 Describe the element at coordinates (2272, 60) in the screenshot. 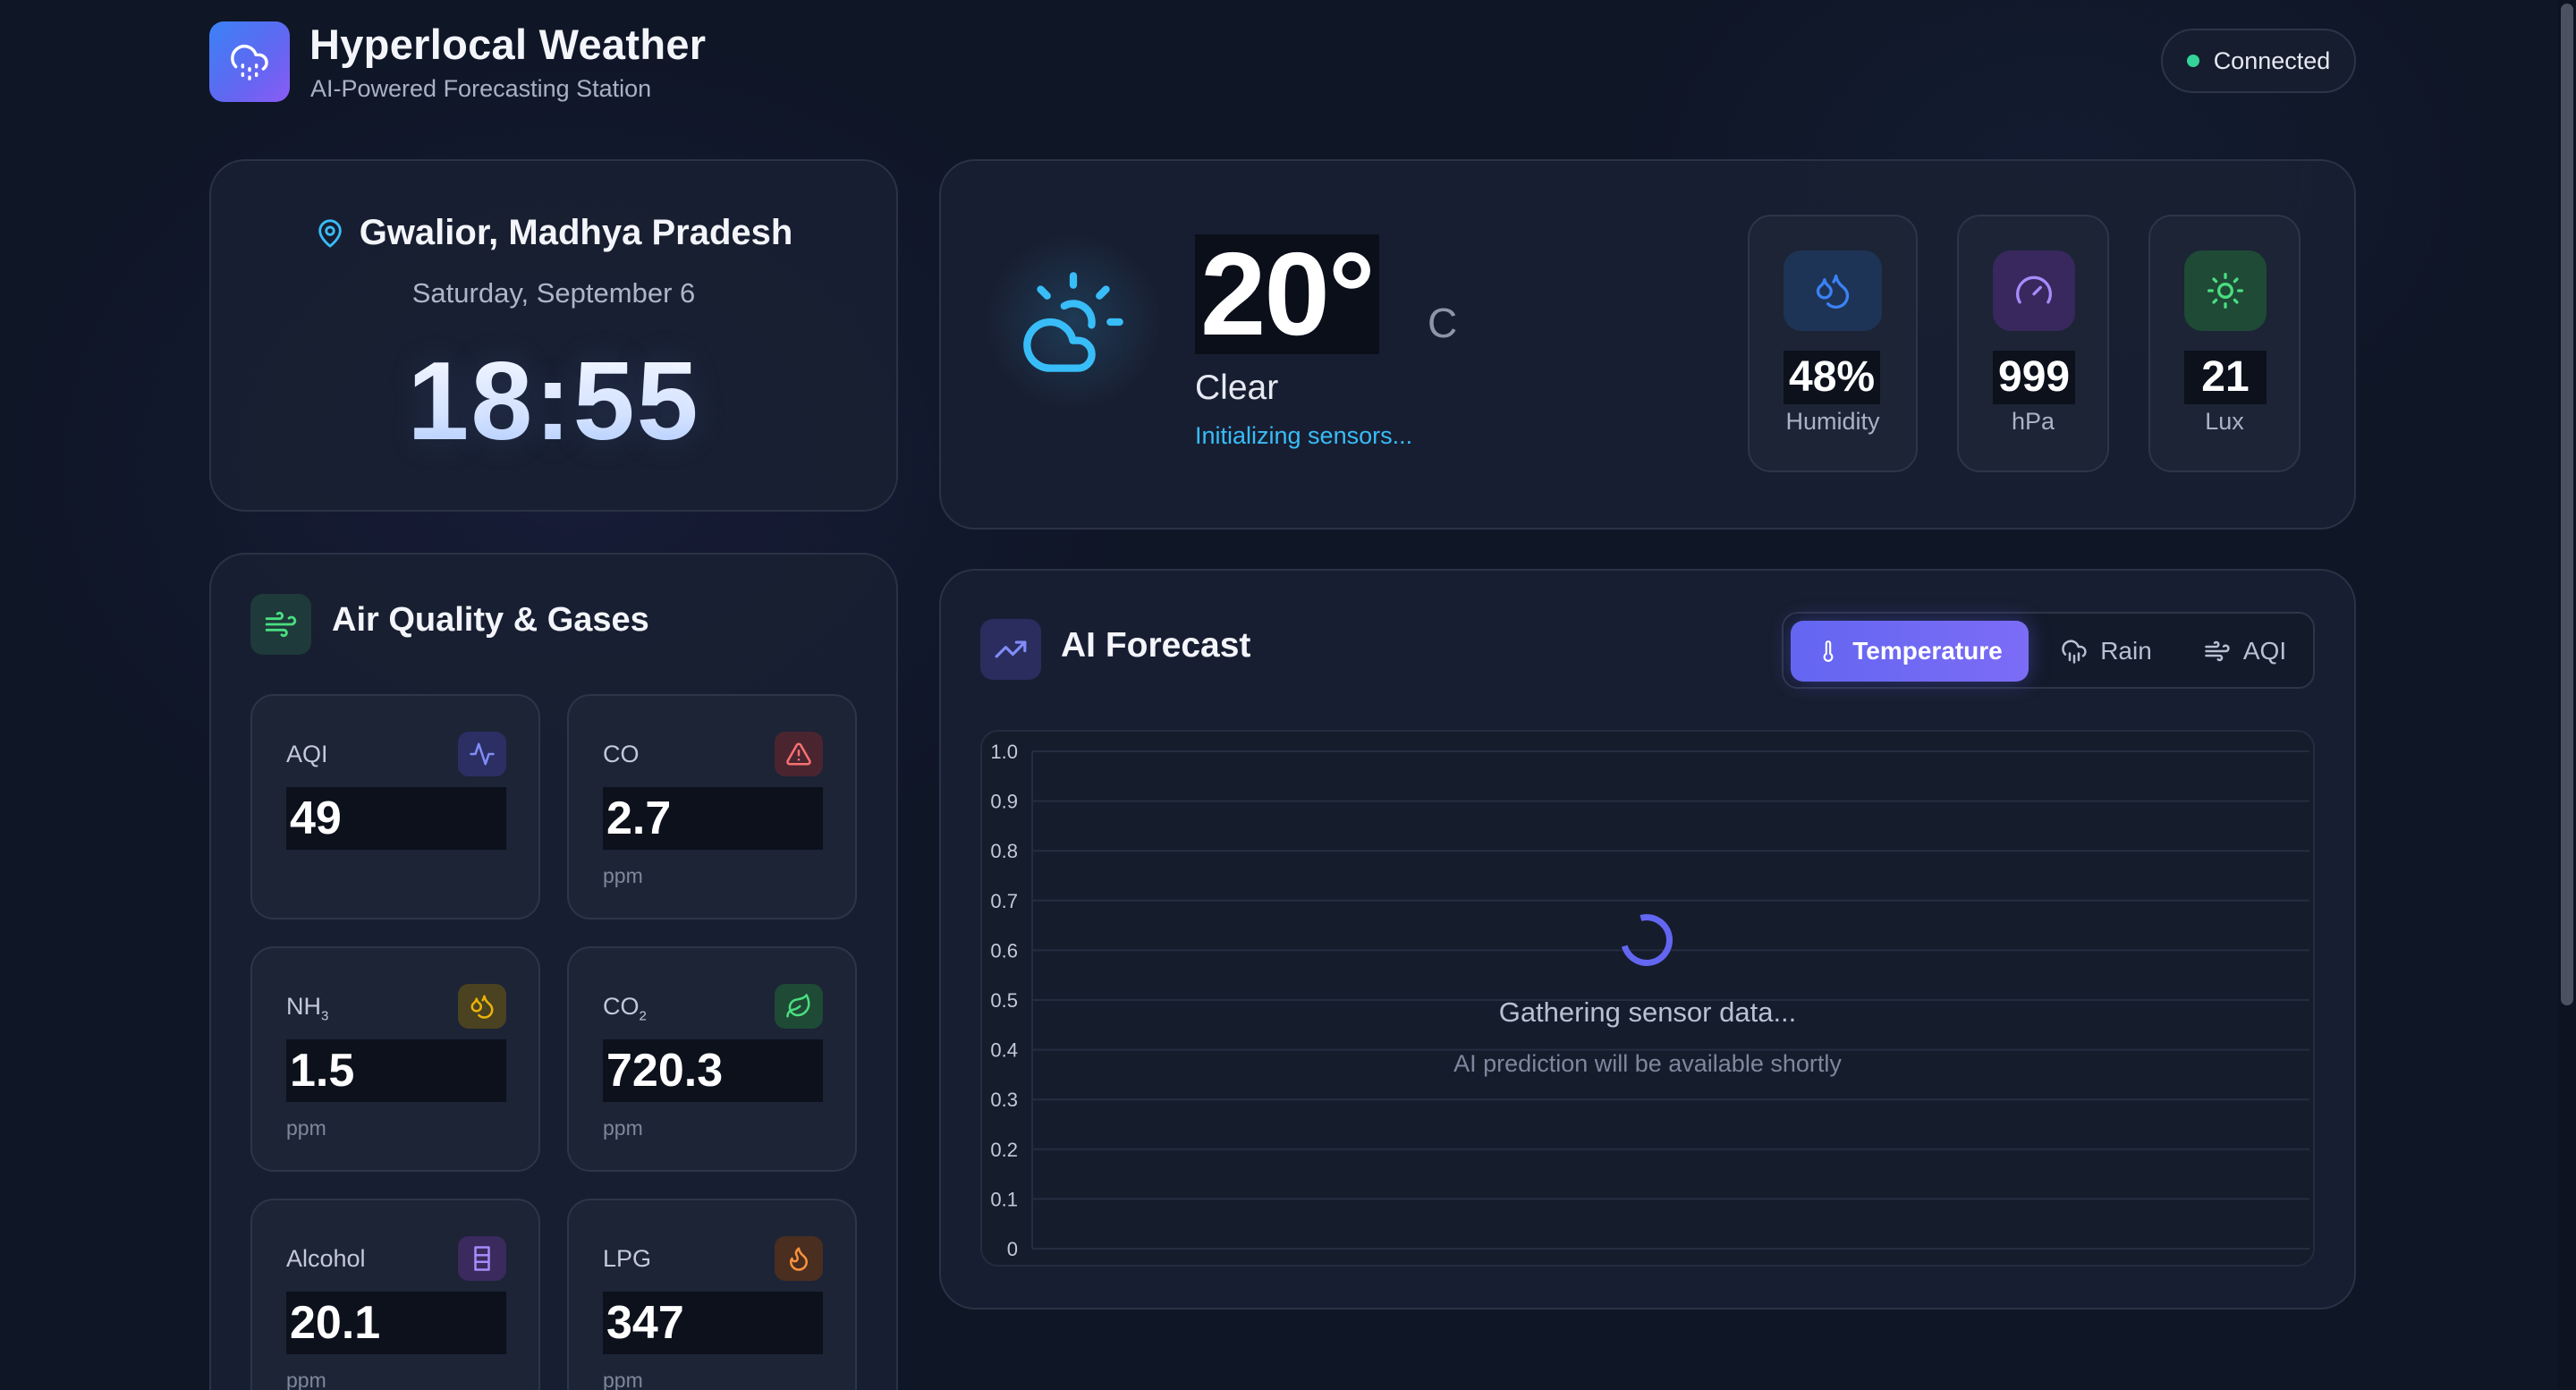

I see `connection-status-text: Connected` at that location.